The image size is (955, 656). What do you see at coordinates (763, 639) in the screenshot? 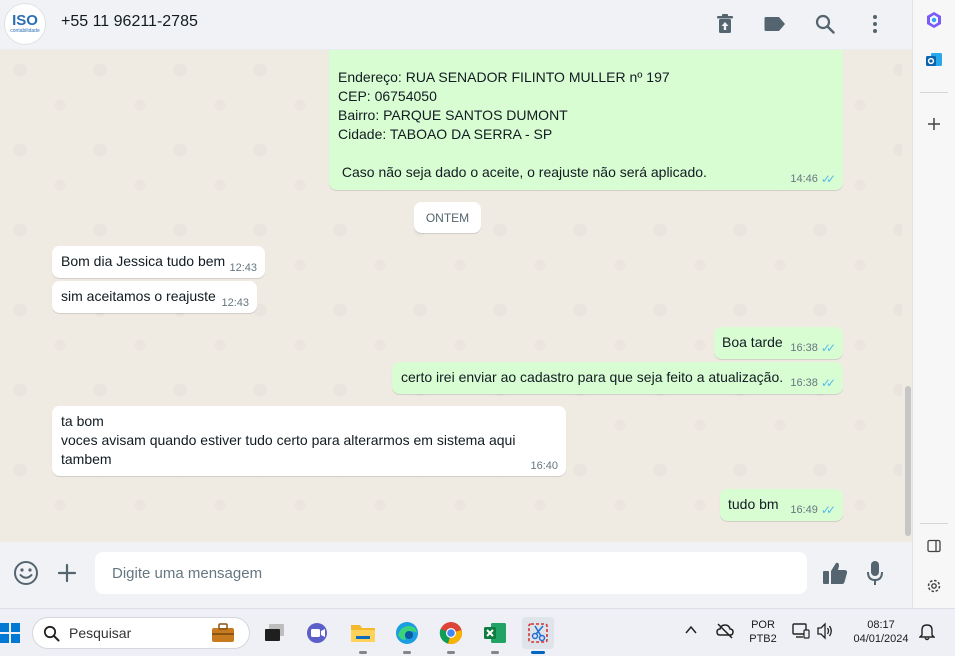
I see `keyboard-layout: PTB2` at bounding box center [763, 639].